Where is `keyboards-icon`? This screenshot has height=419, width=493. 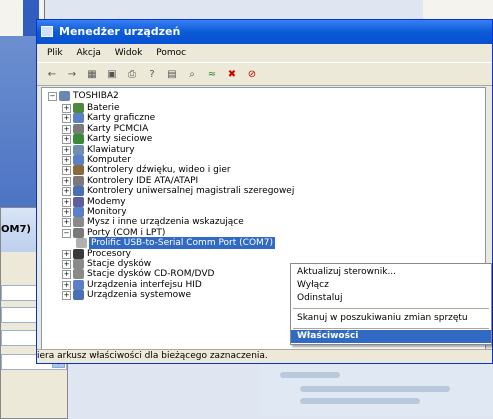
keyboards-icon is located at coordinates (78, 149).